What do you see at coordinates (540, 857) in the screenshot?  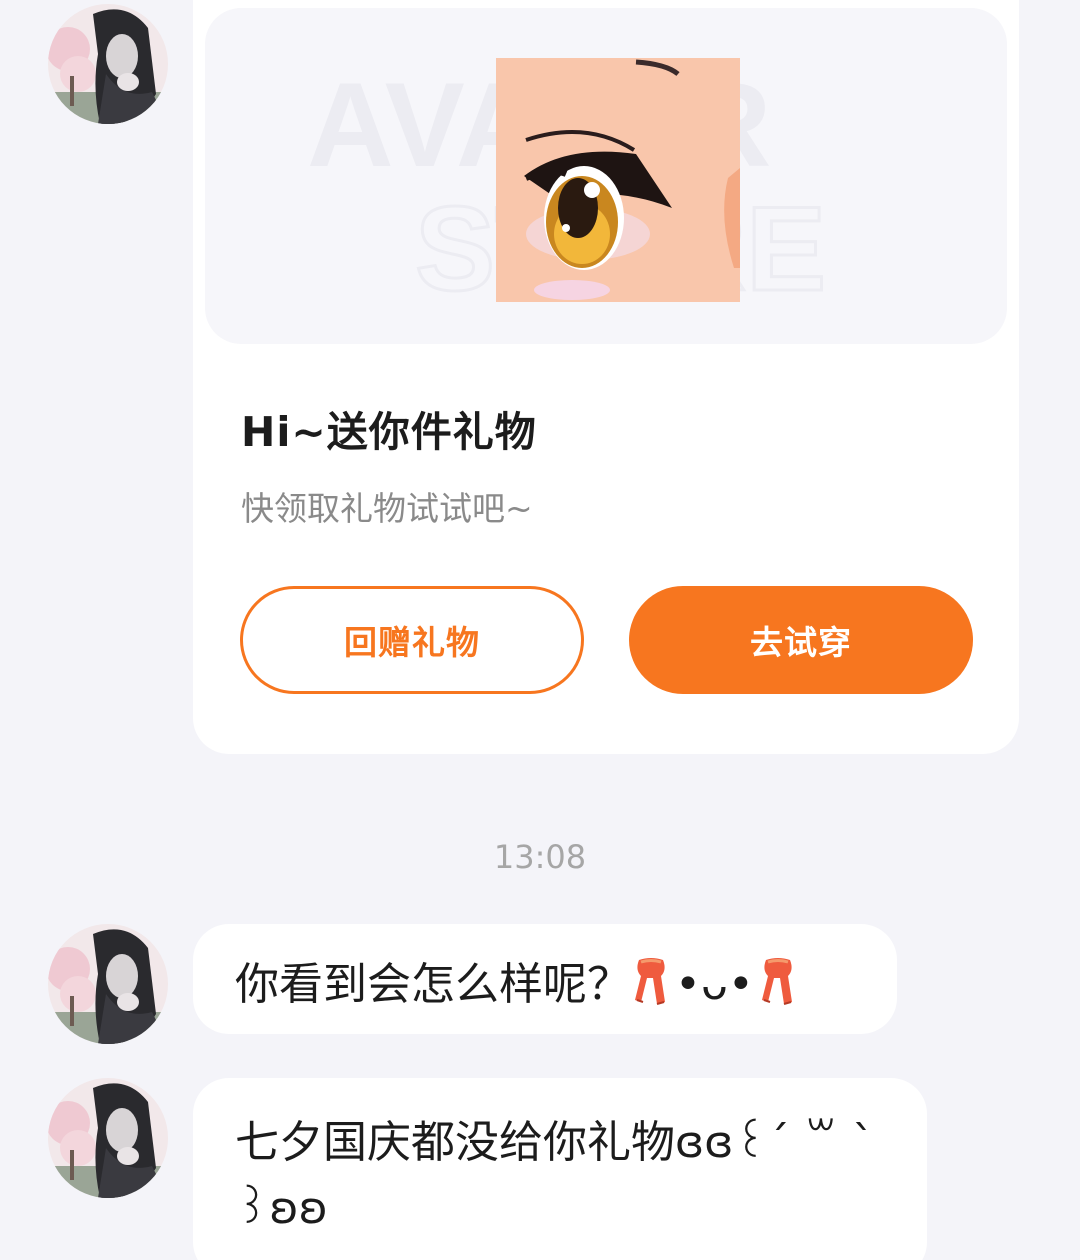 I see `message-timestamp: 13:08` at bounding box center [540, 857].